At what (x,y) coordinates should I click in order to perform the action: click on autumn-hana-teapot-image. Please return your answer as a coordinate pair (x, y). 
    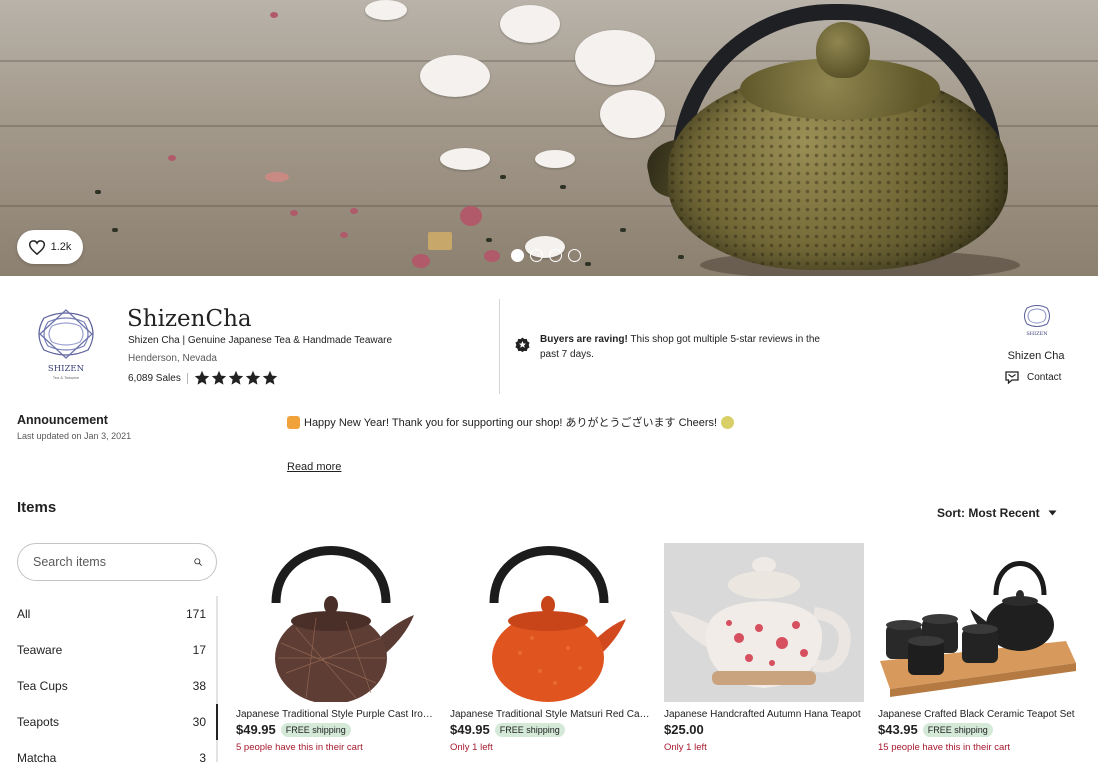
    Looking at the image, I should click on (764, 622).